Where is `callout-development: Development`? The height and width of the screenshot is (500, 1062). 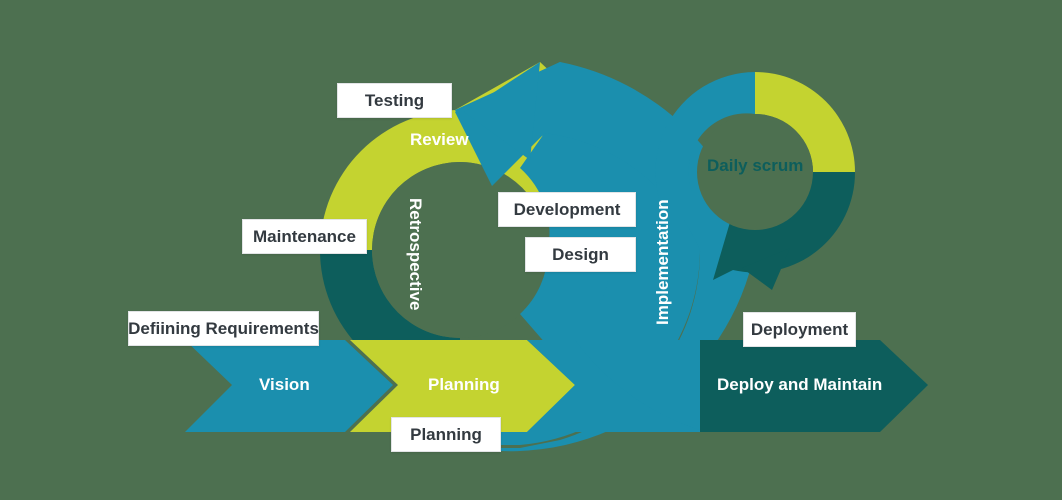 callout-development: Development is located at coordinates (567, 209).